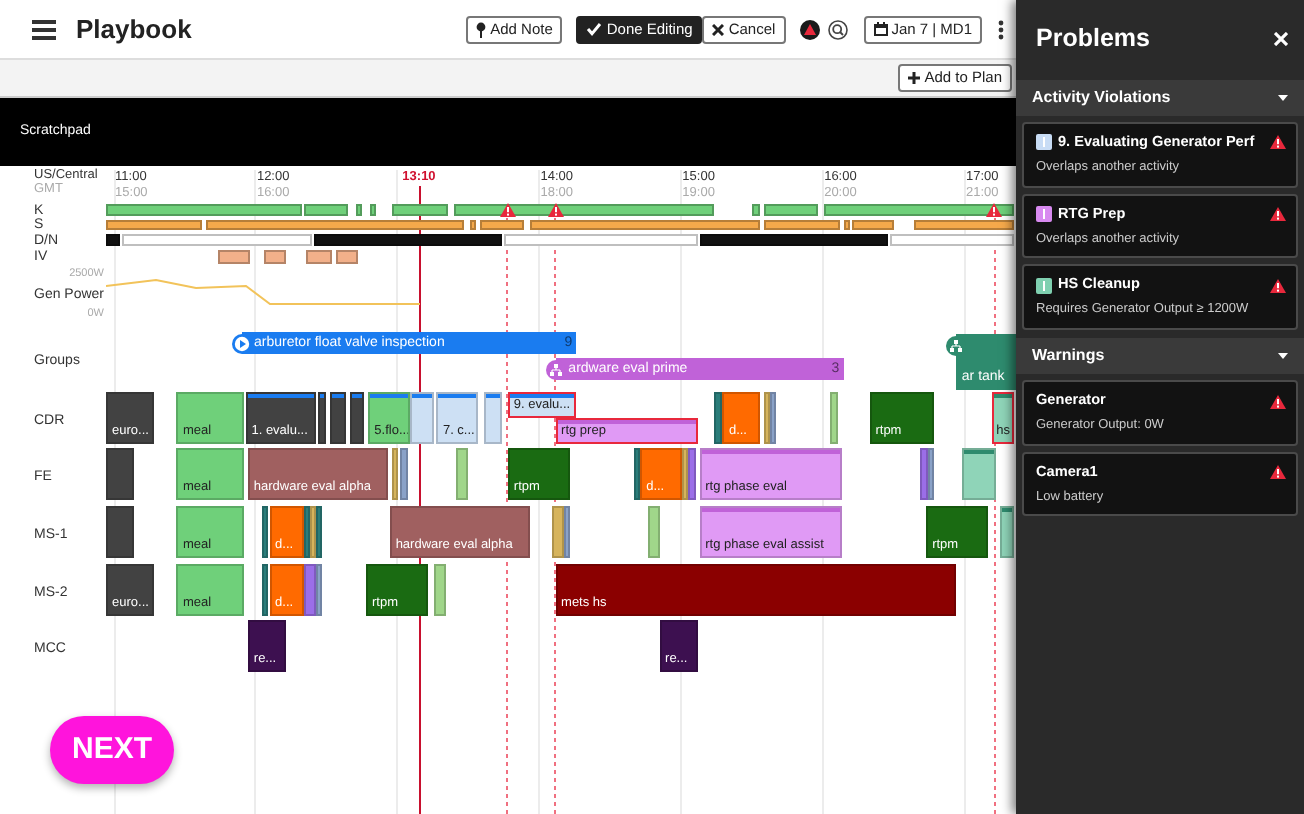 This screenshot has height=814, width=1304. Describe the element at coordinates (914, 78) in the screenshot. I see `plus-icon` at that location.